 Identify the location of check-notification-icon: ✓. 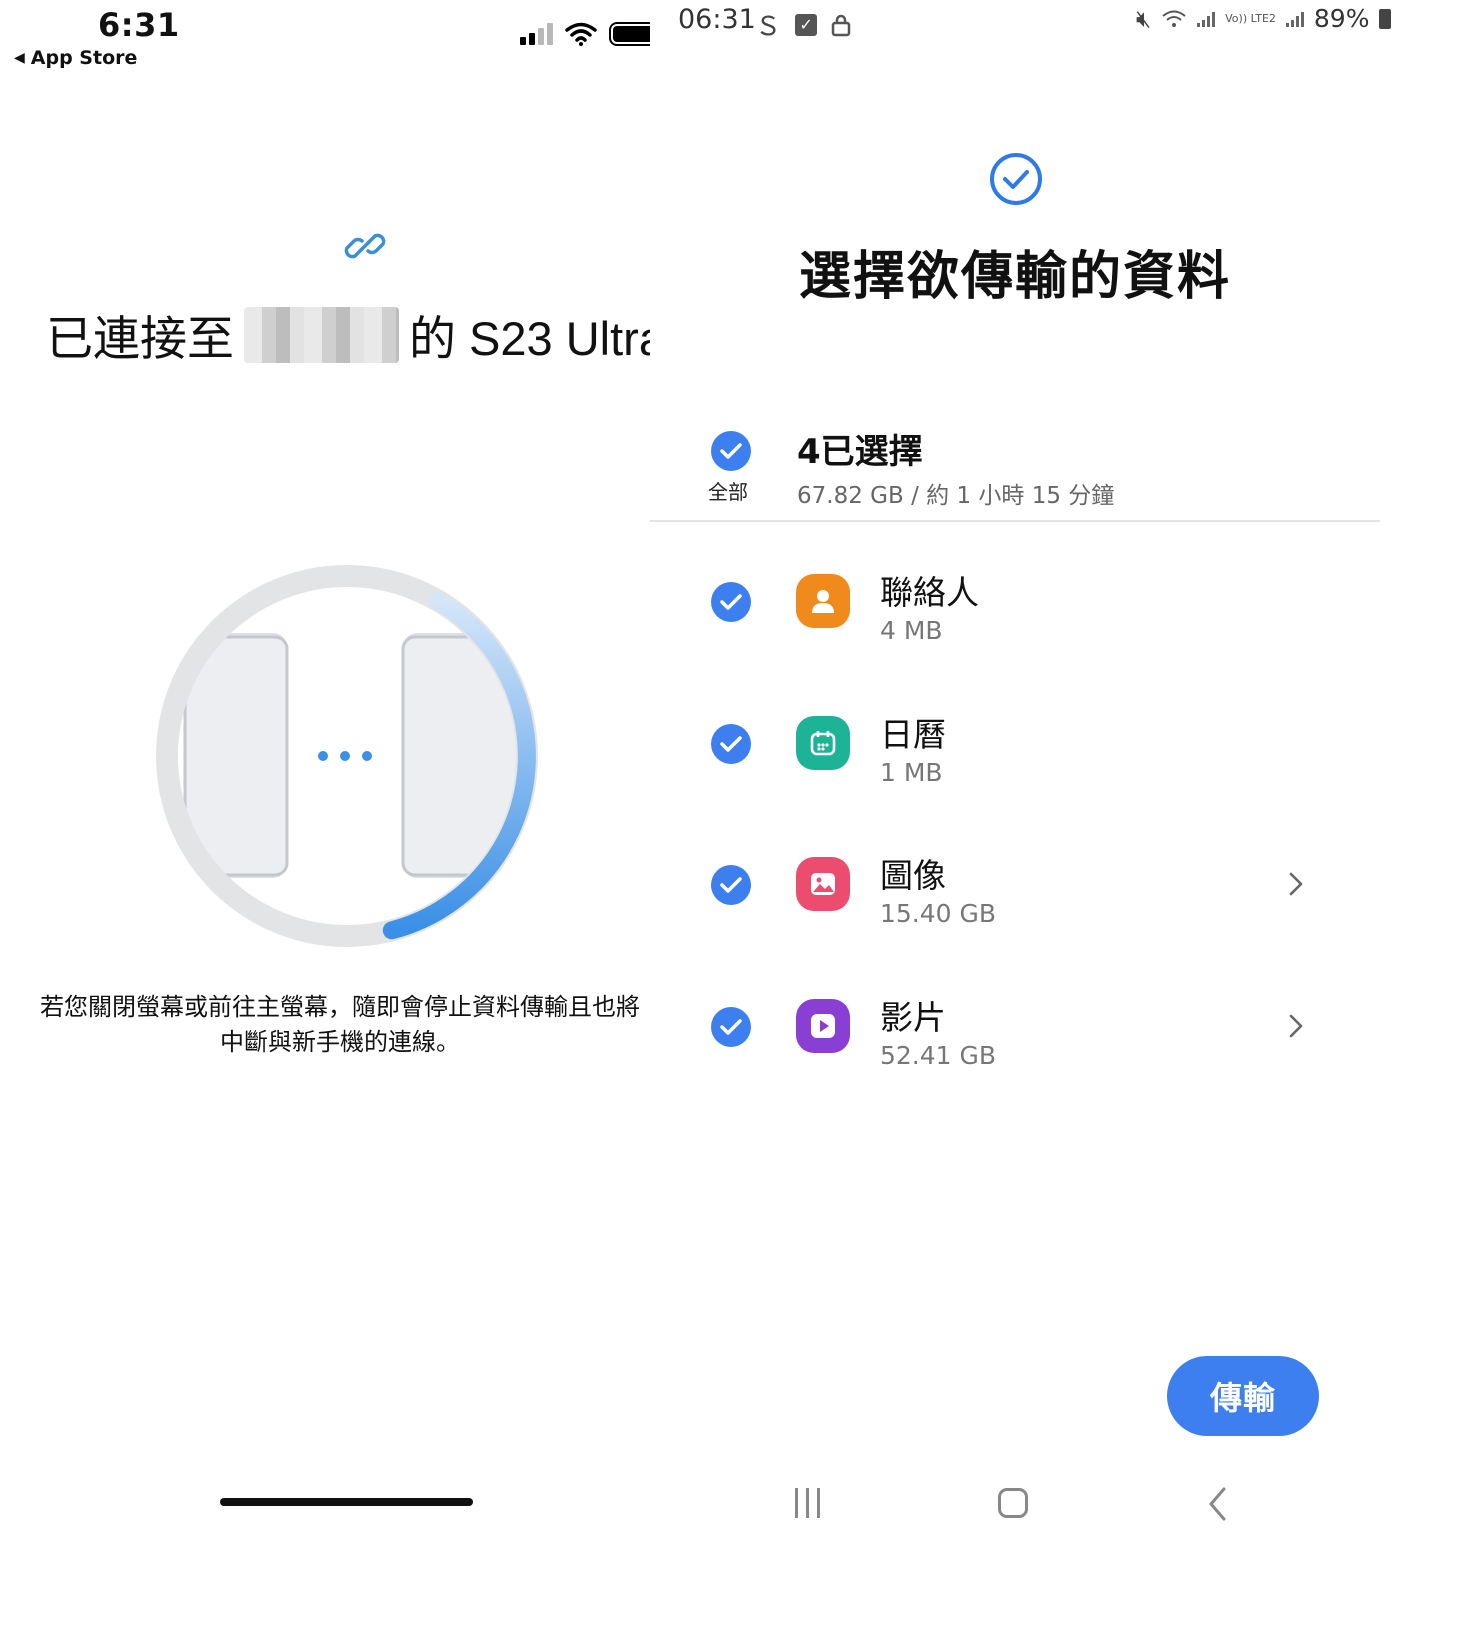
(806, 24).